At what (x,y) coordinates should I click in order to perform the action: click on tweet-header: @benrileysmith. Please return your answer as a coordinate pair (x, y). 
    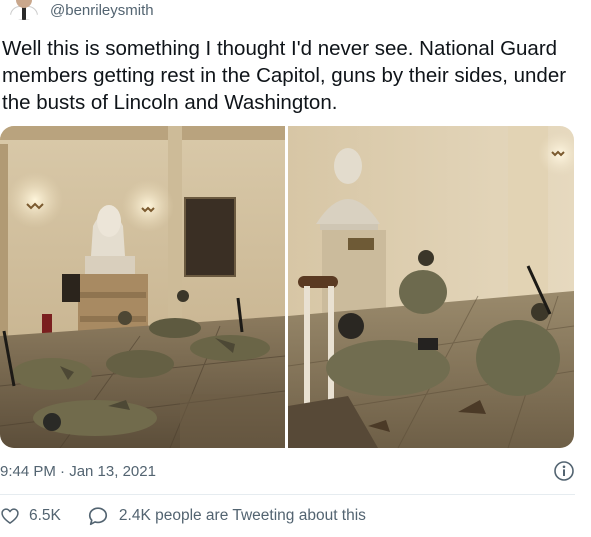
    Looking at the image, I should click on (77, 10).